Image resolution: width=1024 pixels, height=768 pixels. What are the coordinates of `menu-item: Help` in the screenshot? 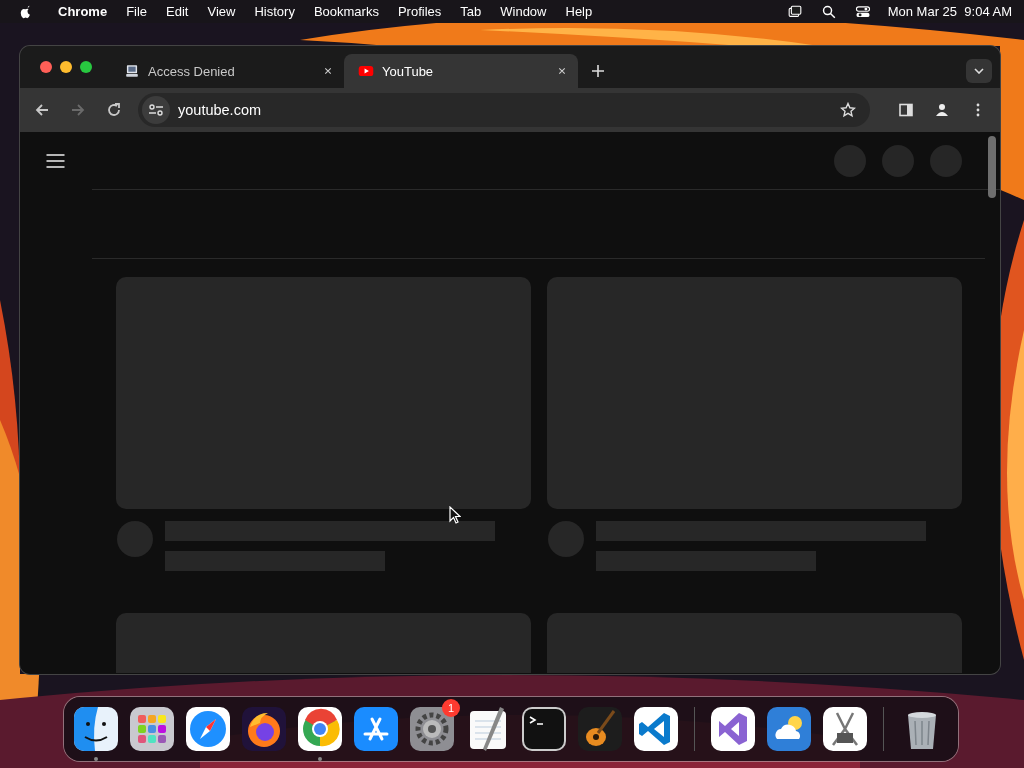 It's located at (579, 11).